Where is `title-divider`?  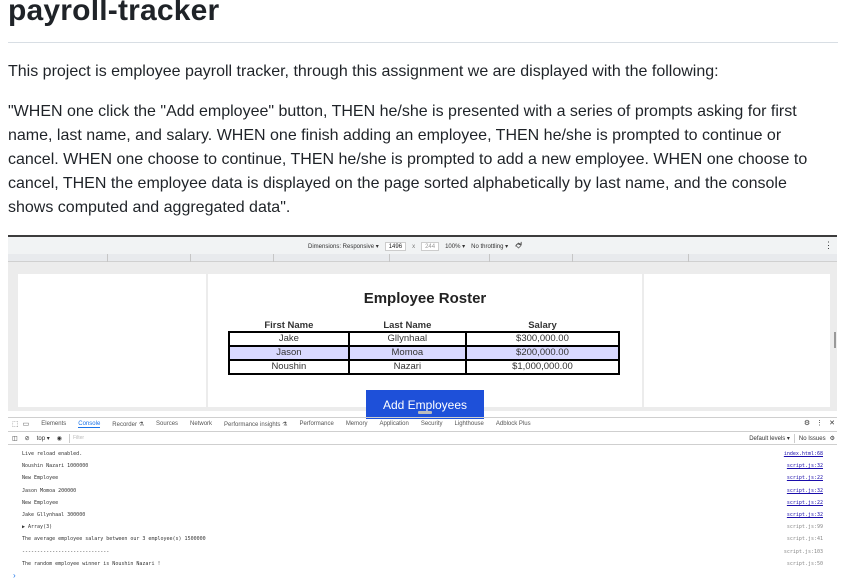 title-divider is located at coordinates (423, 42).